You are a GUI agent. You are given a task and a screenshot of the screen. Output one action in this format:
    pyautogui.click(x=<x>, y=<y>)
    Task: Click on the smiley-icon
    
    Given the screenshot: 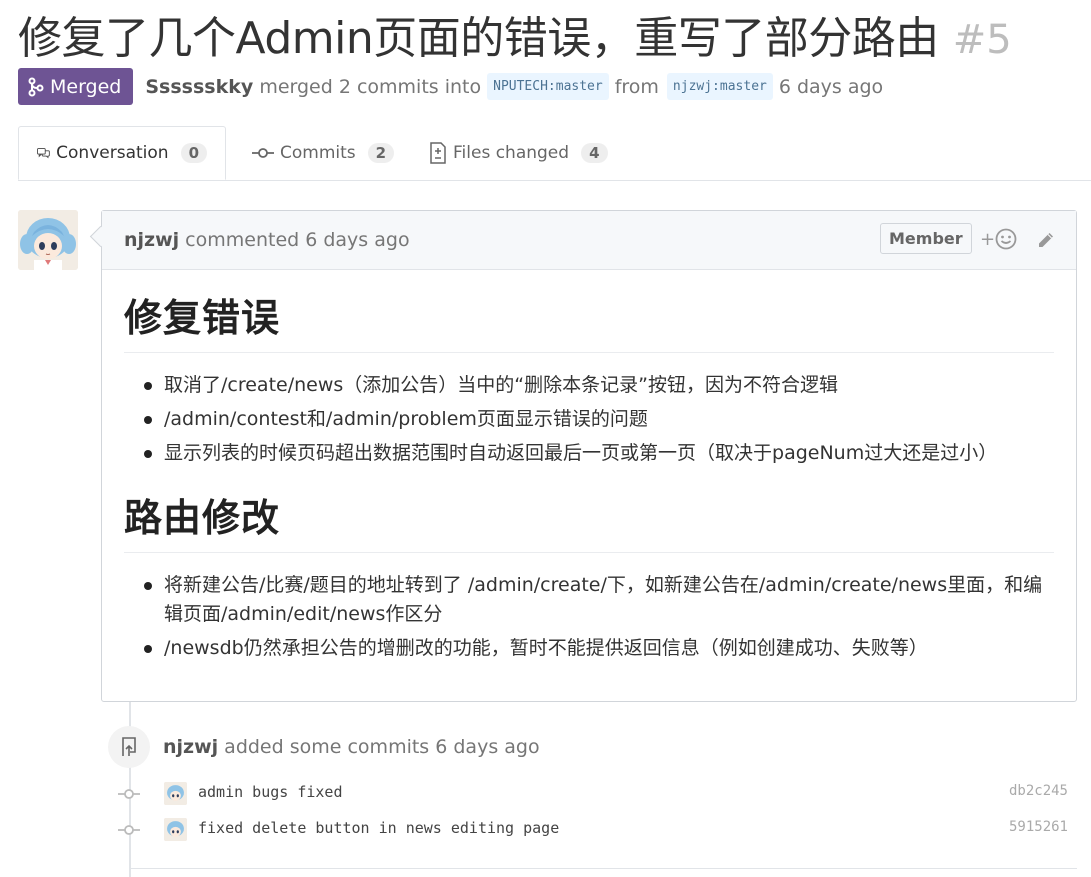 What is the action you would take?
    pyautogui.click(x=1006, y=239)
    